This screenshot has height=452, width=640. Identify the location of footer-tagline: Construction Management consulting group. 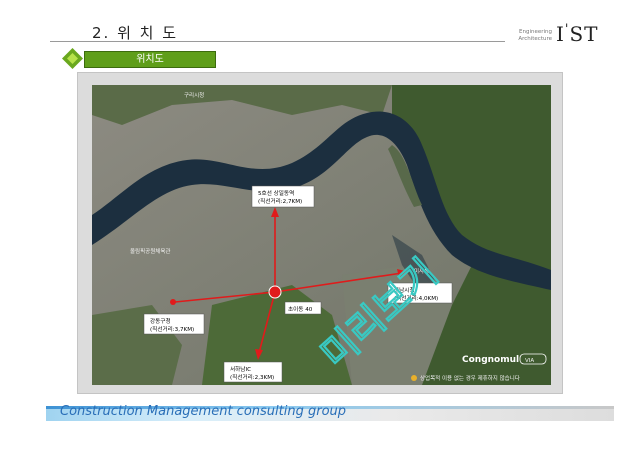
(203, 411).